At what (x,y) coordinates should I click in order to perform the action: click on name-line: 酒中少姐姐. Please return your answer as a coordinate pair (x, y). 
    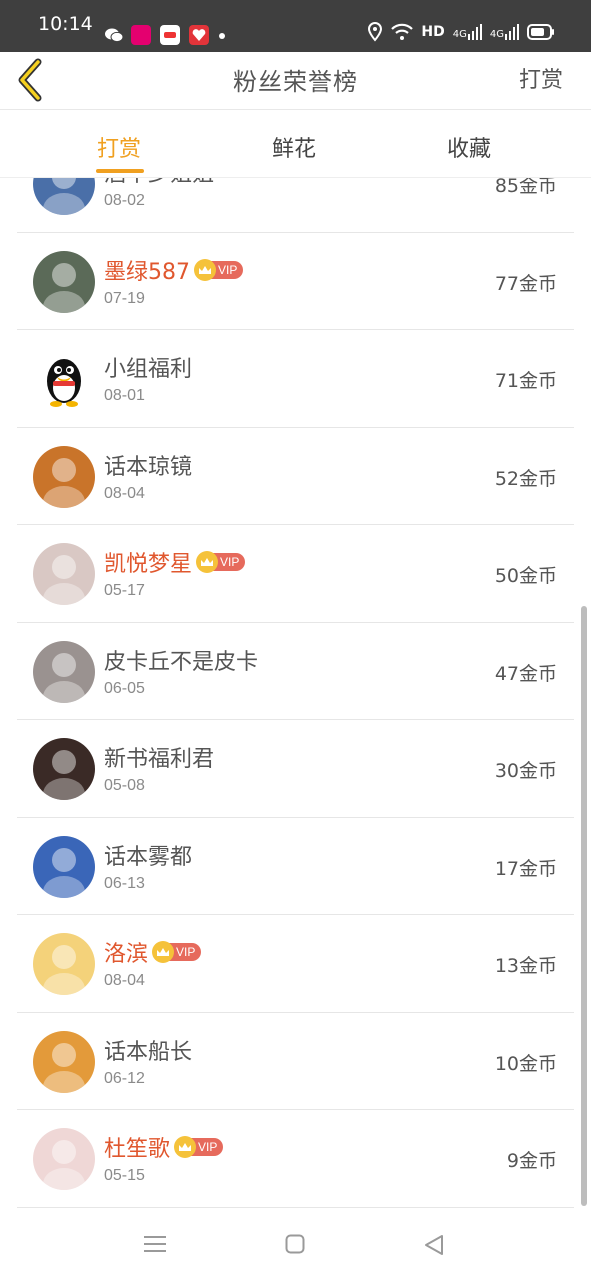
    Looking at the image, I should click on (159, 183).